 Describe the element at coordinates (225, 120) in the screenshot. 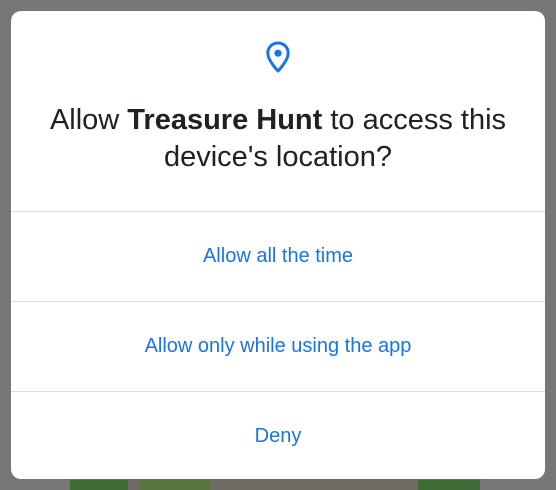

I see `app-name: Treasure Hunt` at that location.